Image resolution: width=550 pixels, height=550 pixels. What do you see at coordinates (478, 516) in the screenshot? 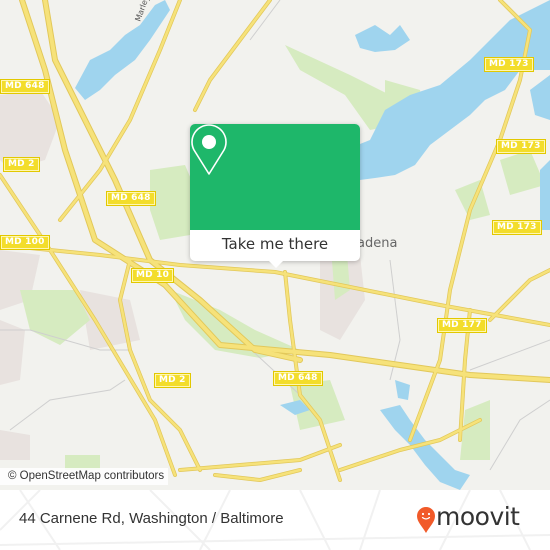
I see `moovit-wordmark: moovit` at bounding box center [478, 516].